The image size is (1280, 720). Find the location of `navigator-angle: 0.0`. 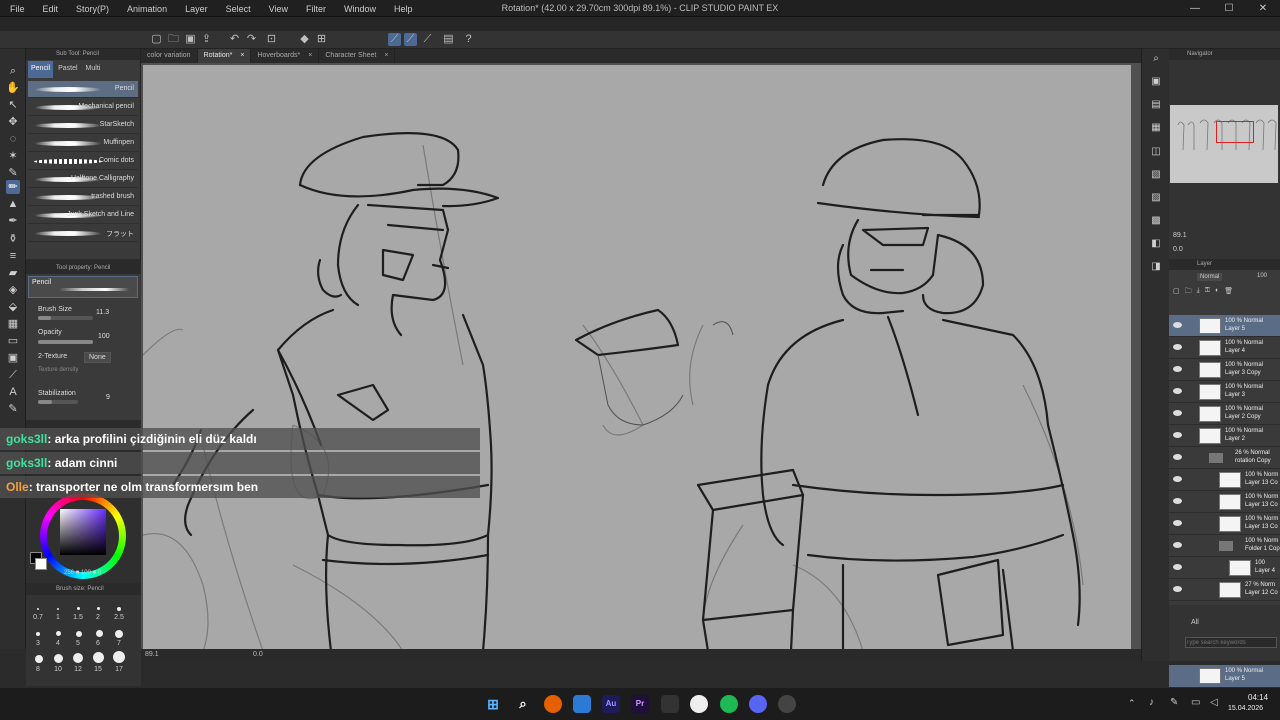

navigator-angle: 0.0 is located at coordinates (1178, 249).